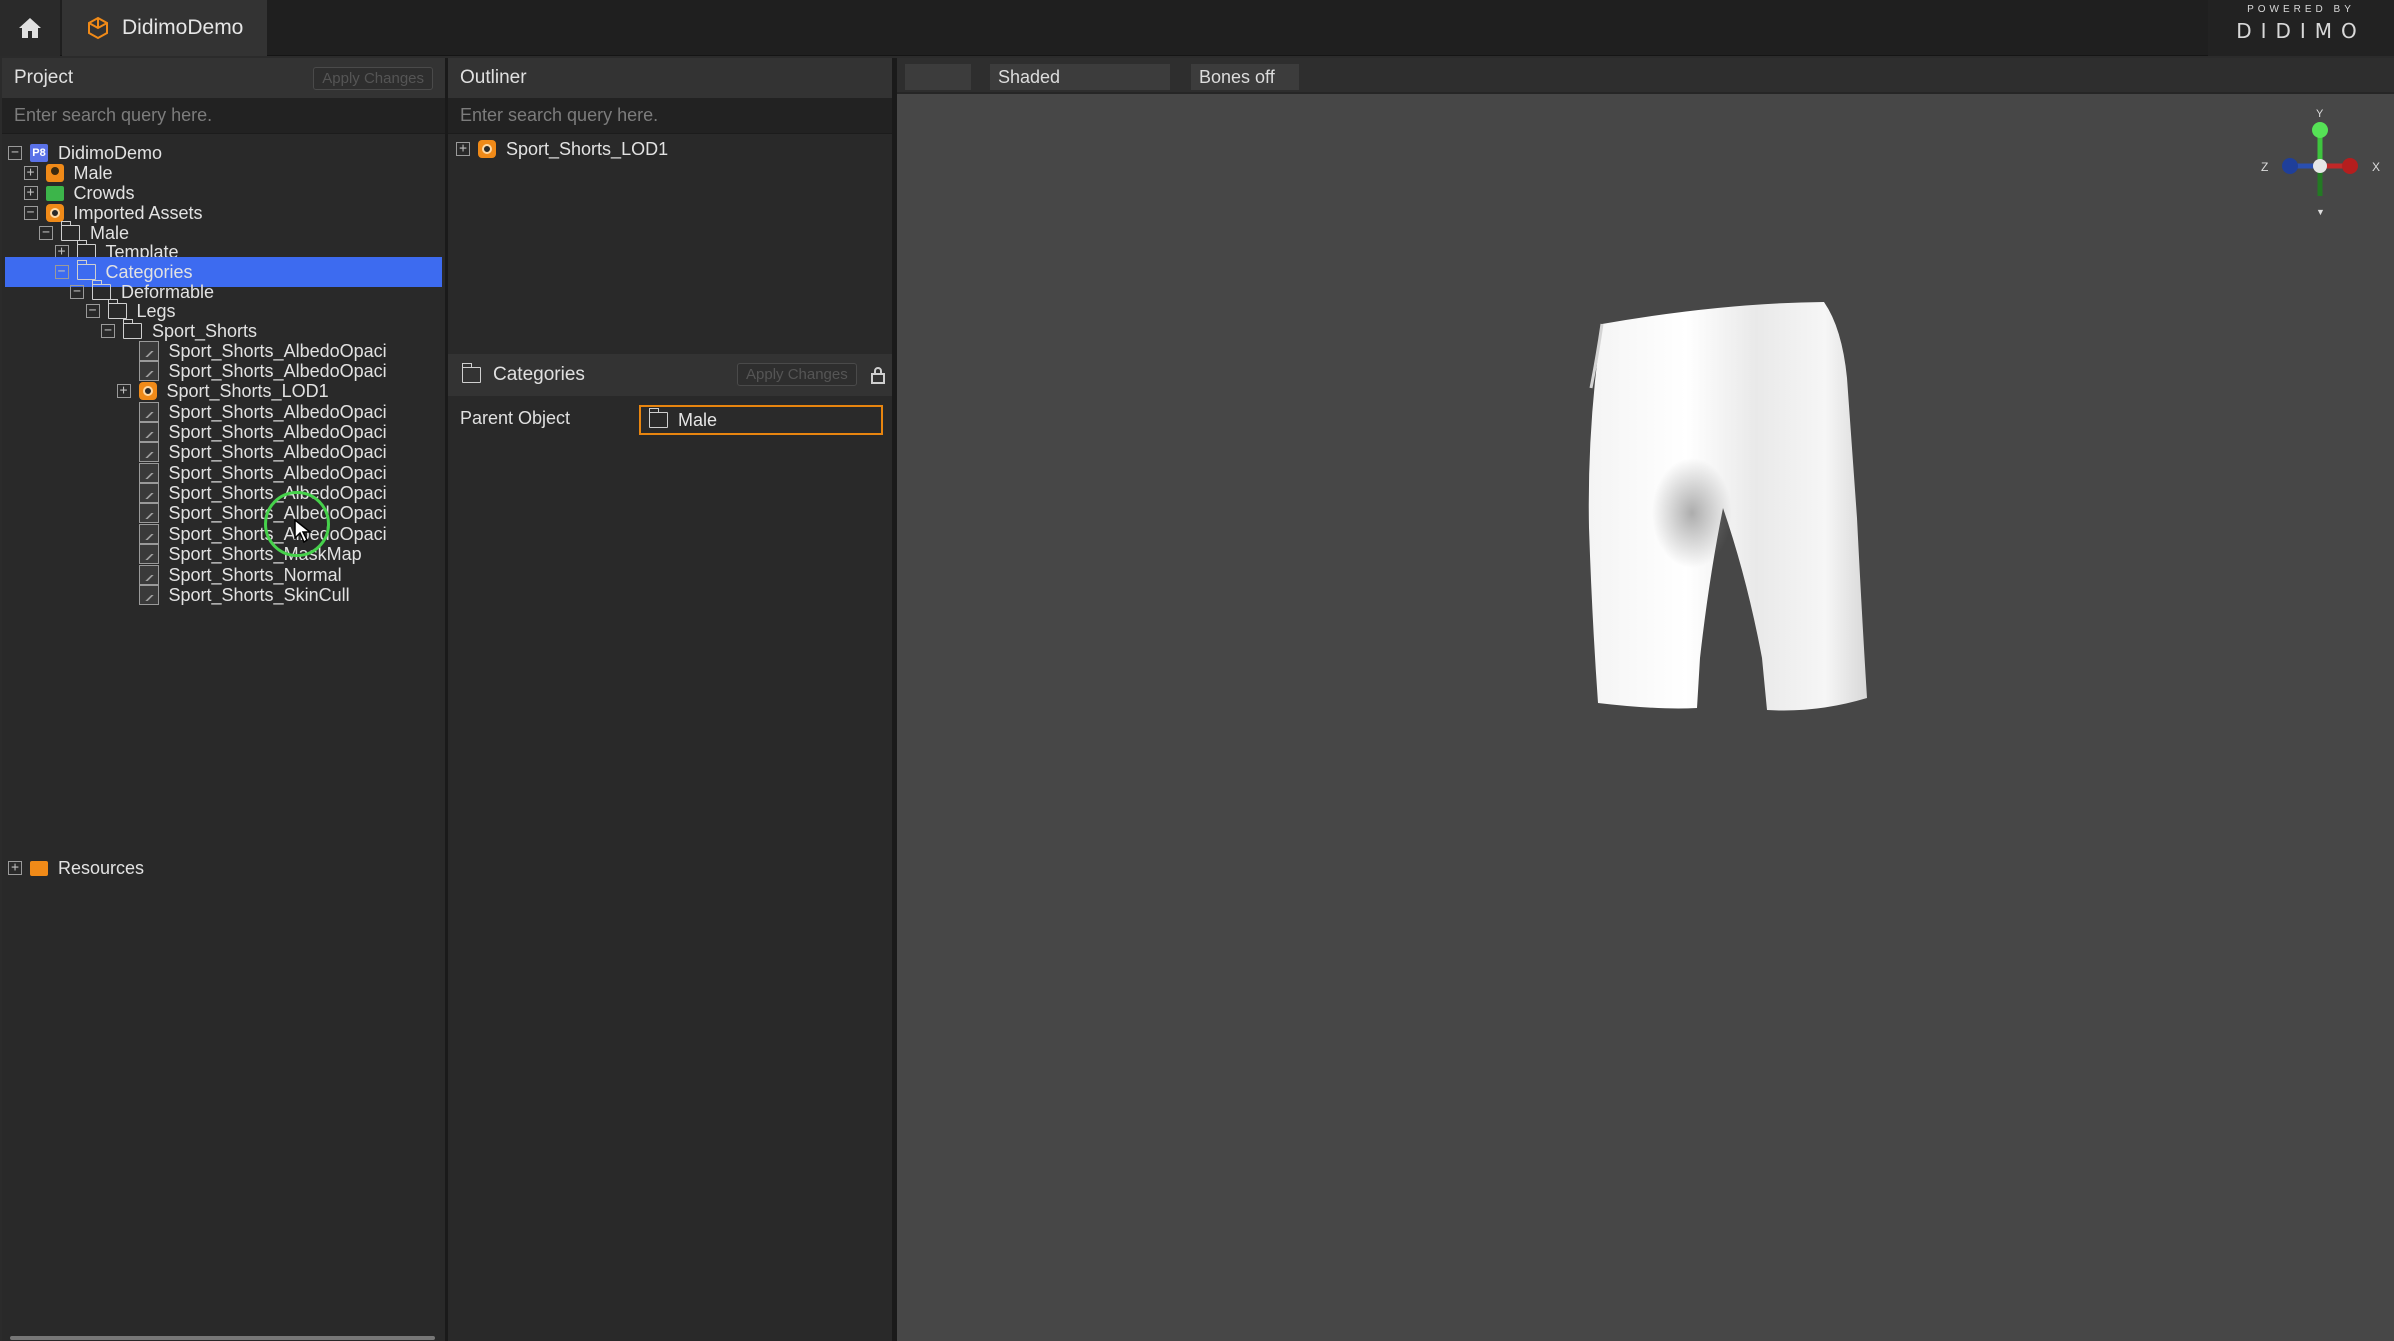 The height and width of the screenshot is (1341, 2394). I want to click on mesh-icon, so click(487, 149).